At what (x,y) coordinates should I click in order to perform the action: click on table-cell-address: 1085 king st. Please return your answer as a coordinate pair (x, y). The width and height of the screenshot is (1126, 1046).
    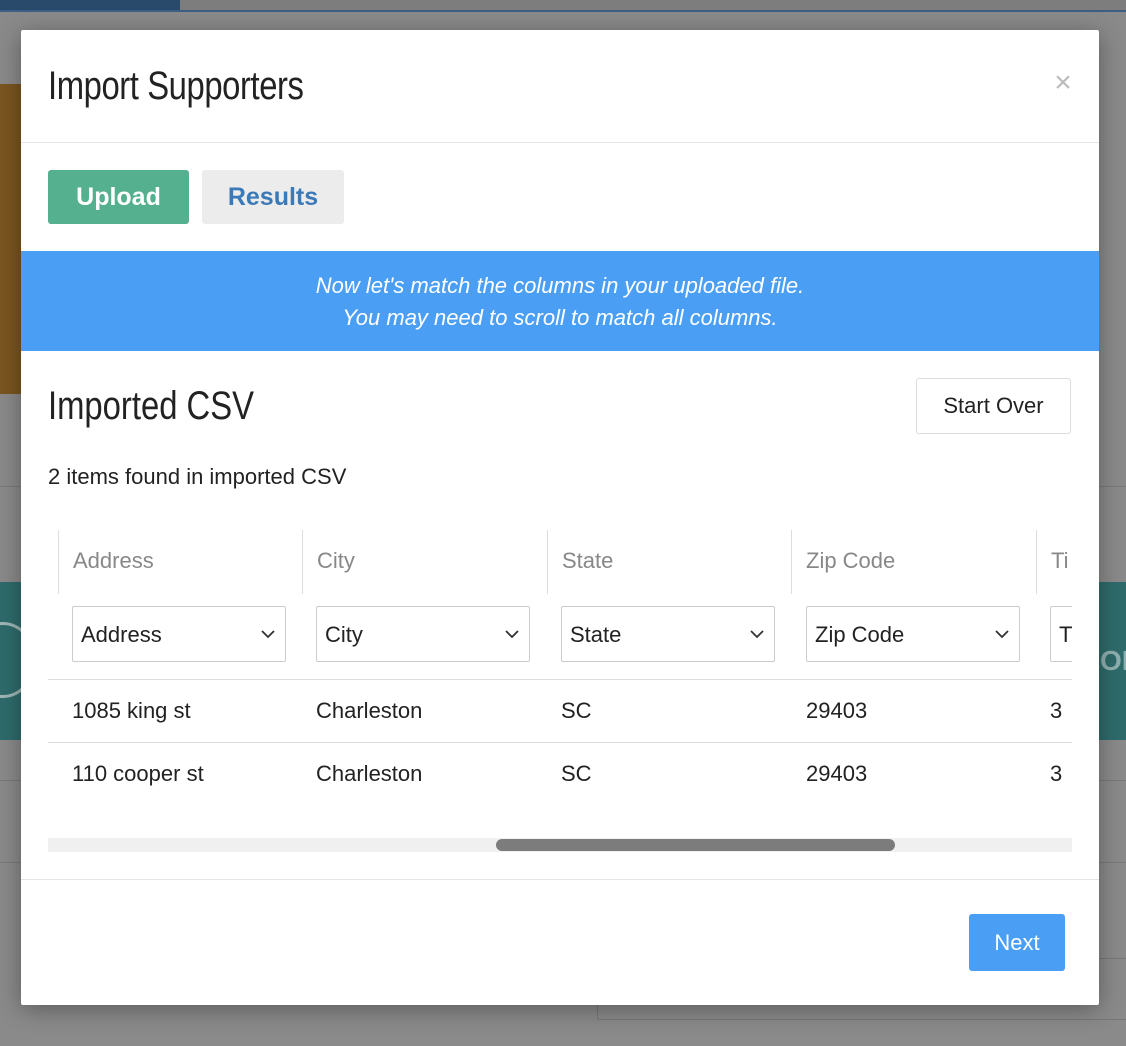
    Looking at the image, I should click on (131, 710).